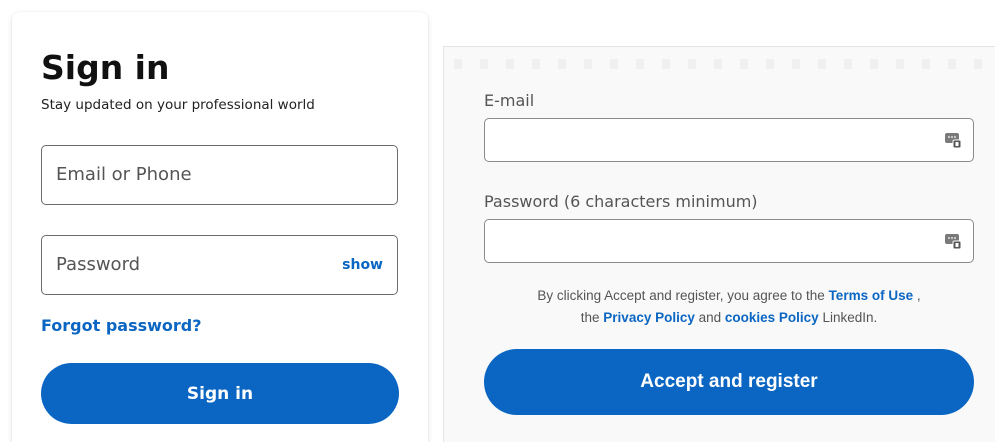 Image resolution: width=995 pixels, height=442 pixels. What do you see at coordinates (592, 317) in the screenshot?
I see `terms-line2-prefix-text: the` at bounding box center [592, 317].